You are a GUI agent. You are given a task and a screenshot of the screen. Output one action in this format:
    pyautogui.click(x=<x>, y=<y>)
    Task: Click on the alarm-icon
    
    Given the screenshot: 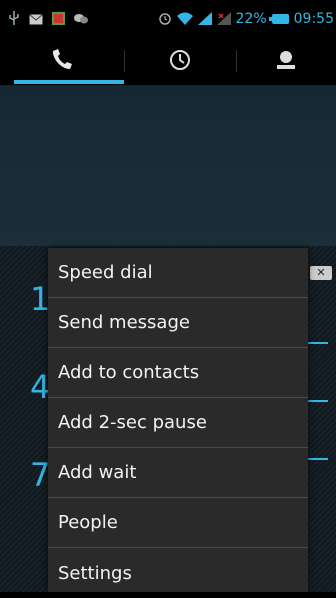 What is the action you would take?
    pyautogui.click(x=165, y=19)
    